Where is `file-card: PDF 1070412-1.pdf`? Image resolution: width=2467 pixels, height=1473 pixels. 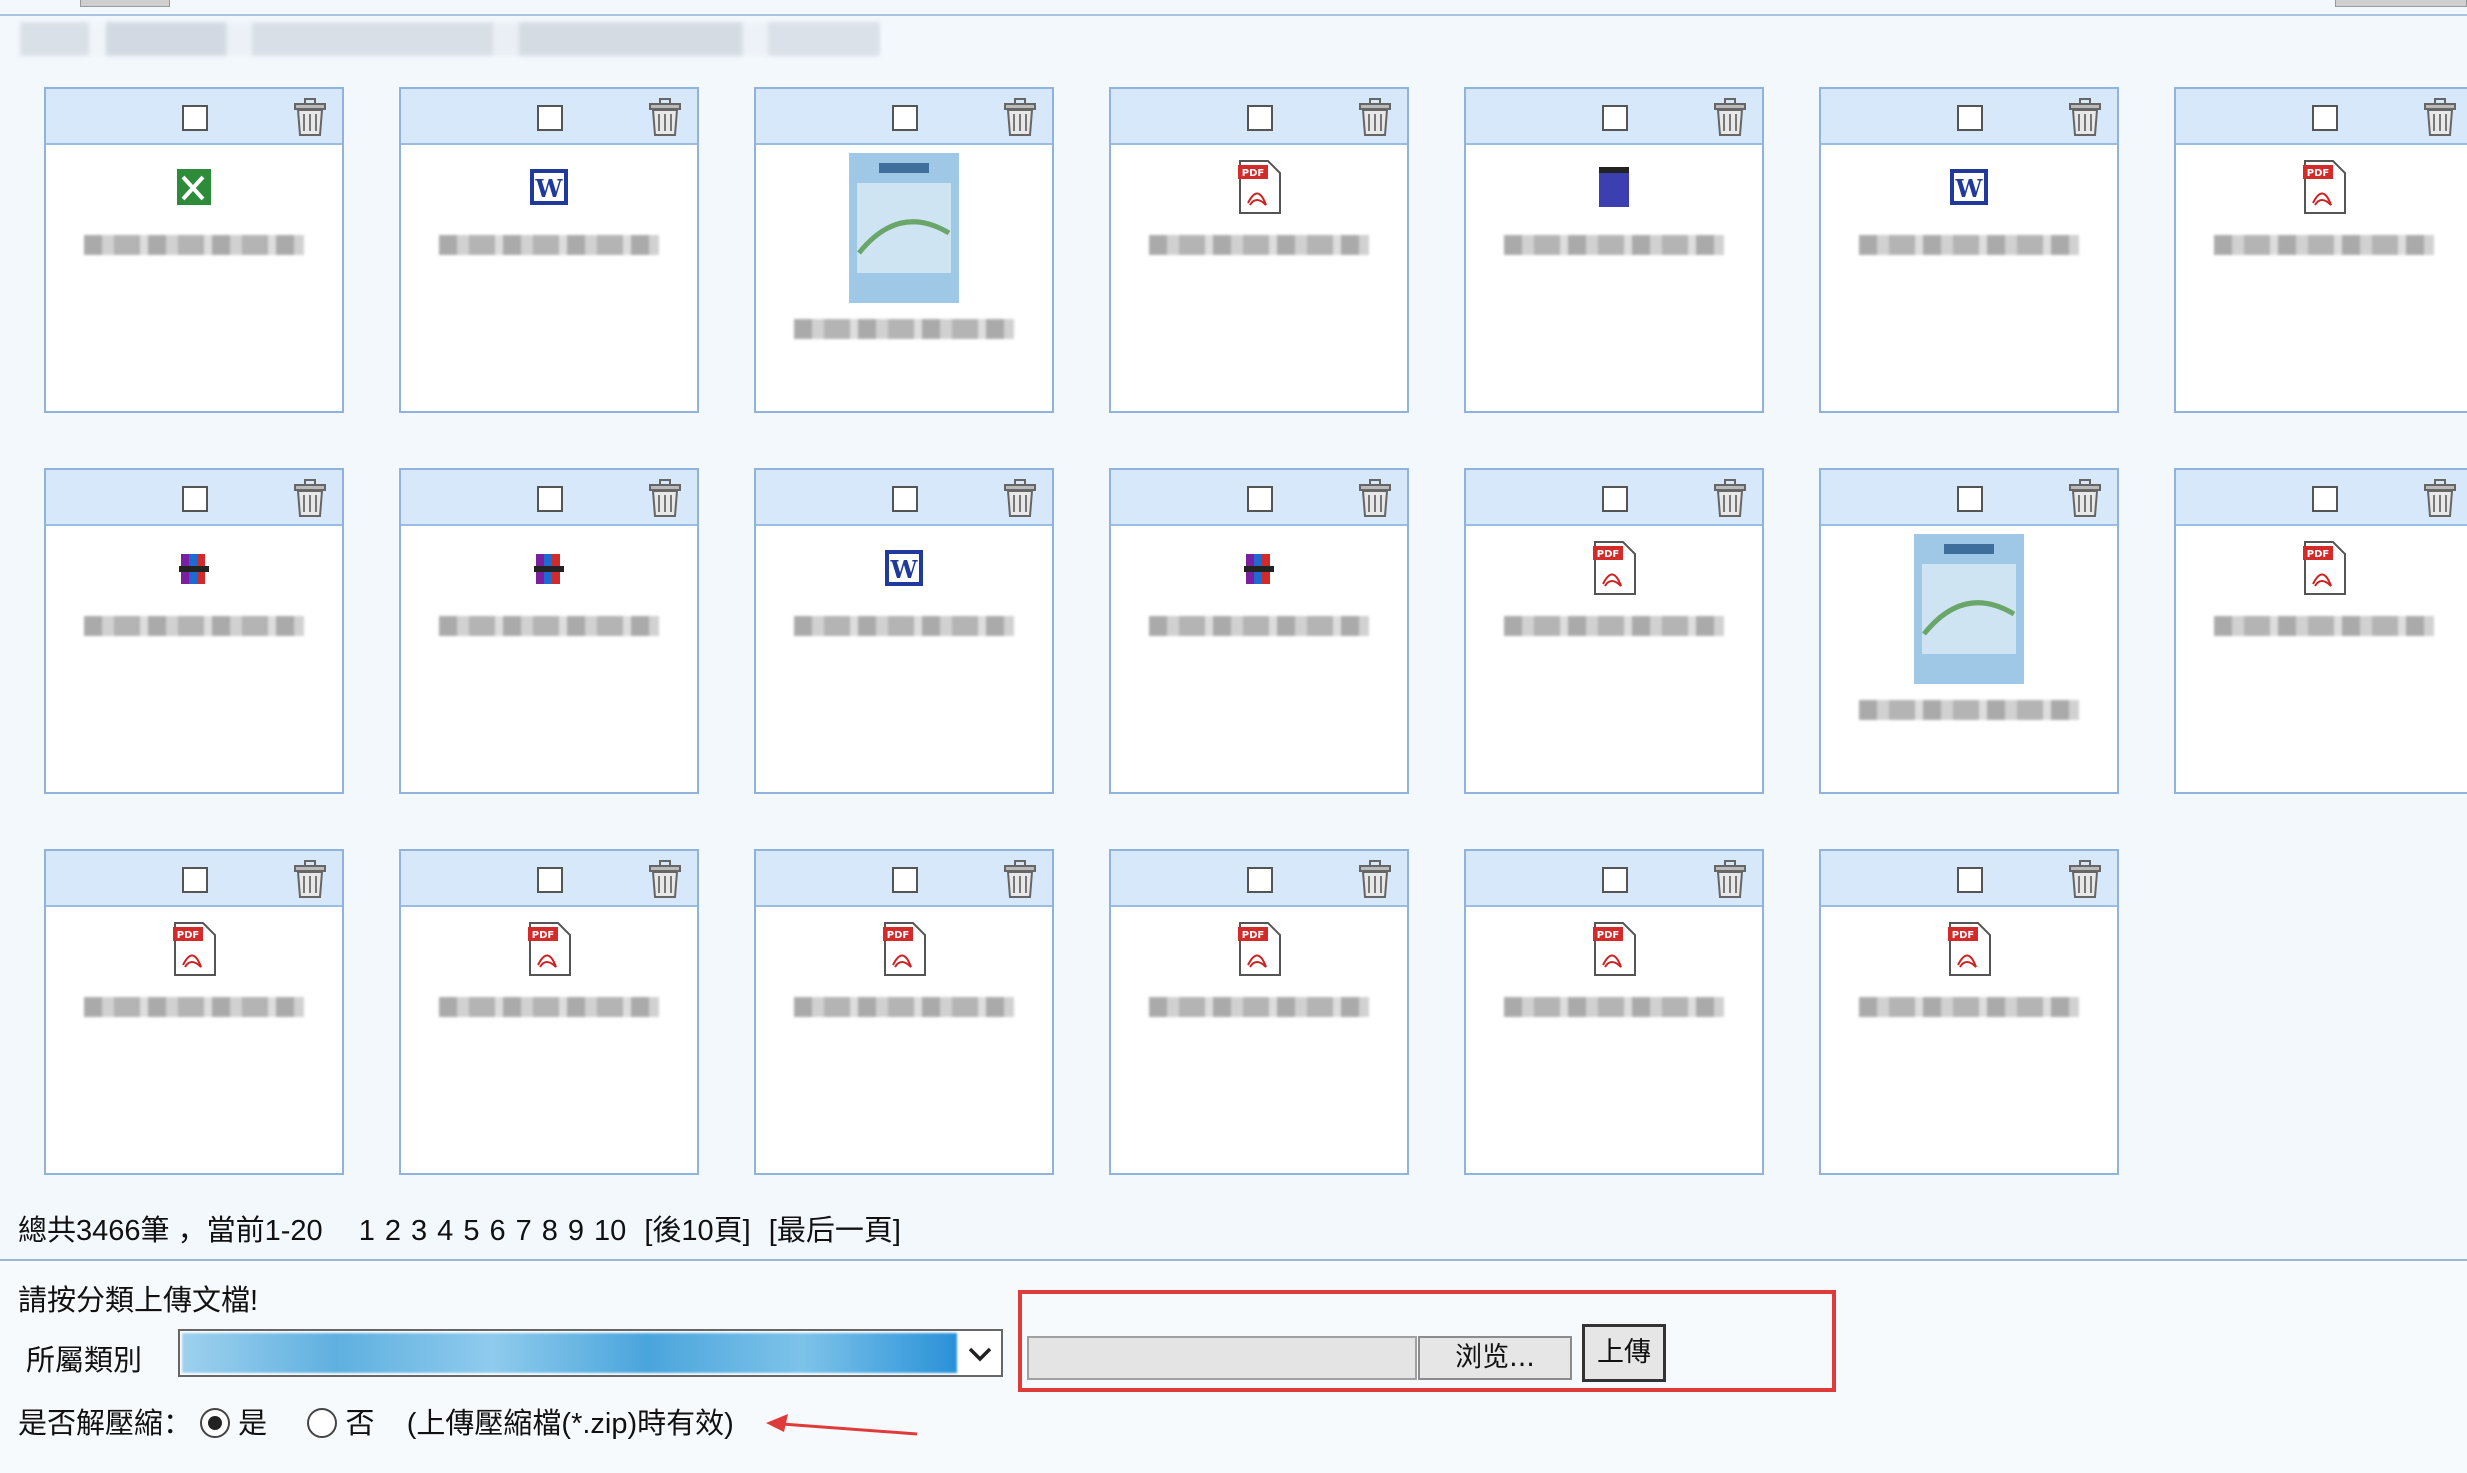 file-card: PDF 1070412-1.pdf is located at coordinates (2320, 250).